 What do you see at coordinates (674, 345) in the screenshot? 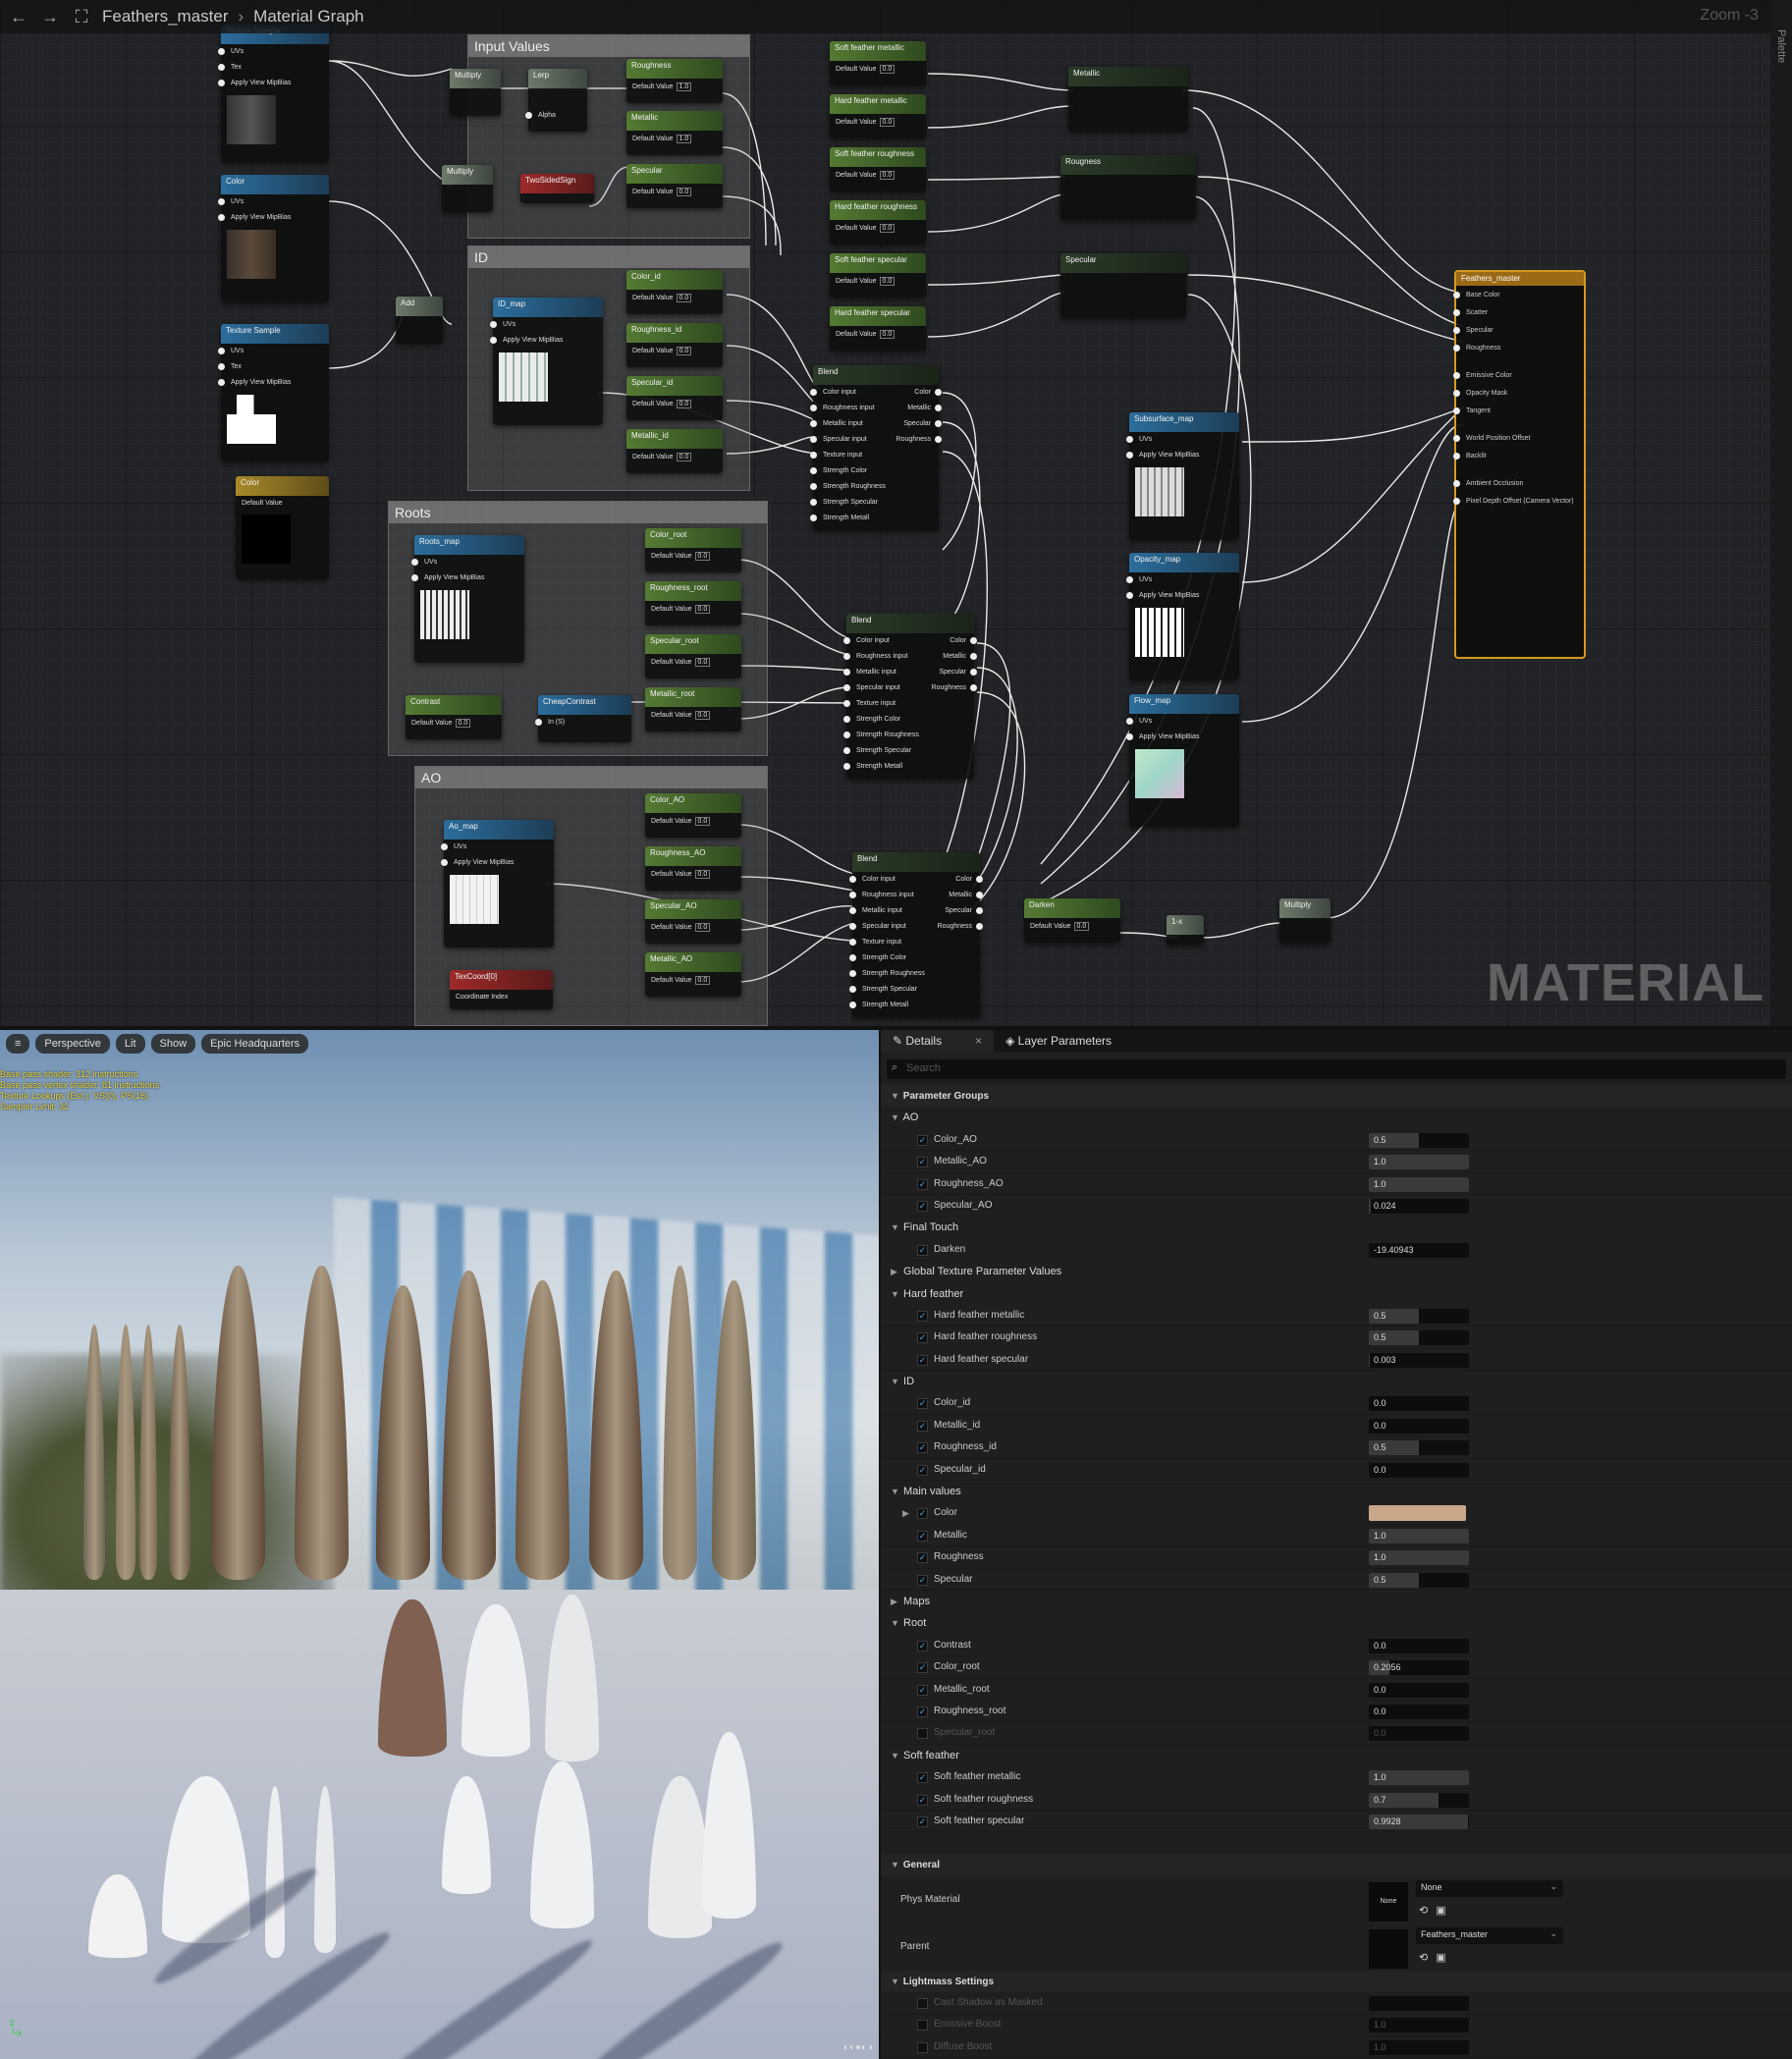
I see `roughness-id-node: Roughness_id Default Value 0.0` at bounding box center [674, 345].